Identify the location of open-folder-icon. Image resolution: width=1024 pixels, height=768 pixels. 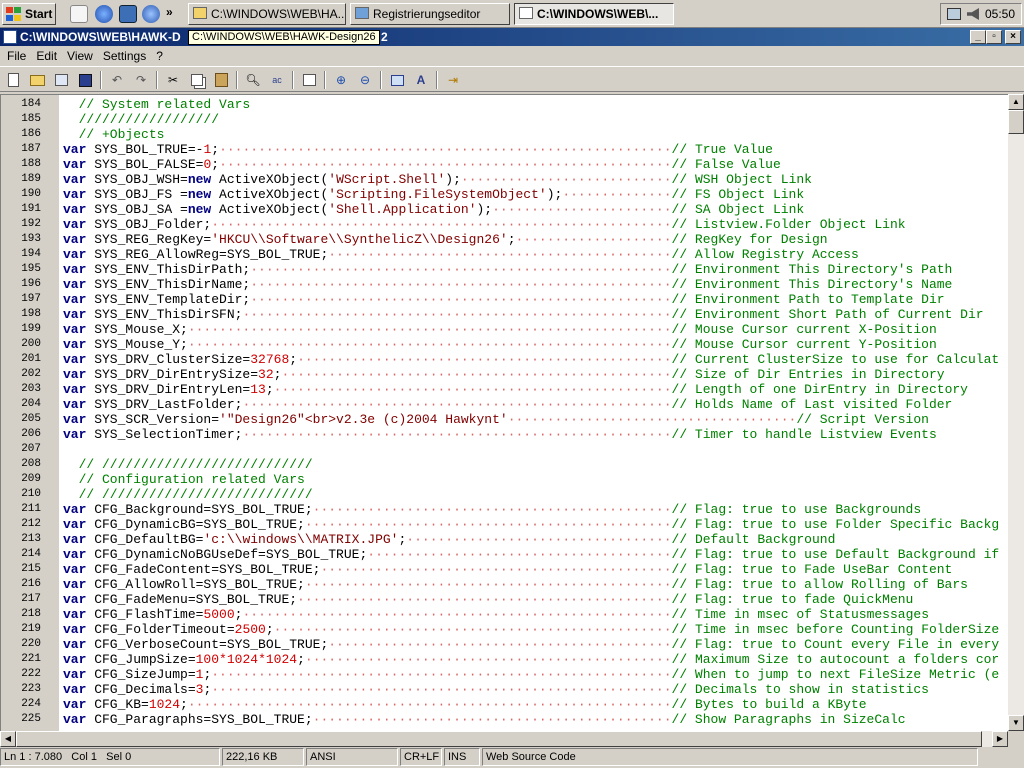
(37, 80).